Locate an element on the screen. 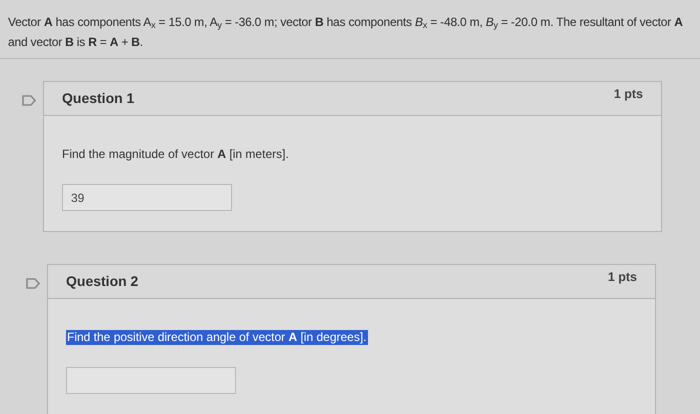 This screenshot has height=414, width=700. problem-statement: Vector A has components A$_{x}$ = 15.0 m, A$_{y}$ = -36.0 m; vector B has components B$_{x}$ = -48.0 m, B$_{y}$ = -20.0 m. The resultant of vector A and vector B is R = A + B. is located at coordinates (346, 32).